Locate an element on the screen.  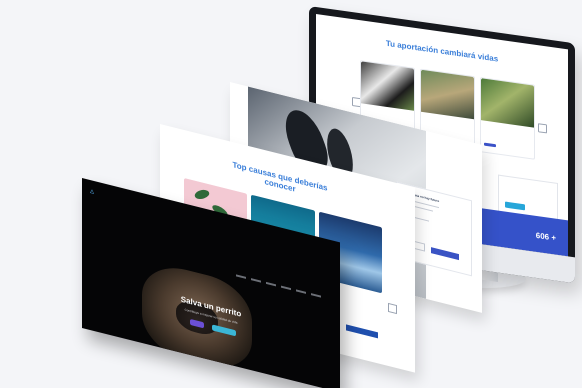
panel-button is located at coordinates (515, 206).